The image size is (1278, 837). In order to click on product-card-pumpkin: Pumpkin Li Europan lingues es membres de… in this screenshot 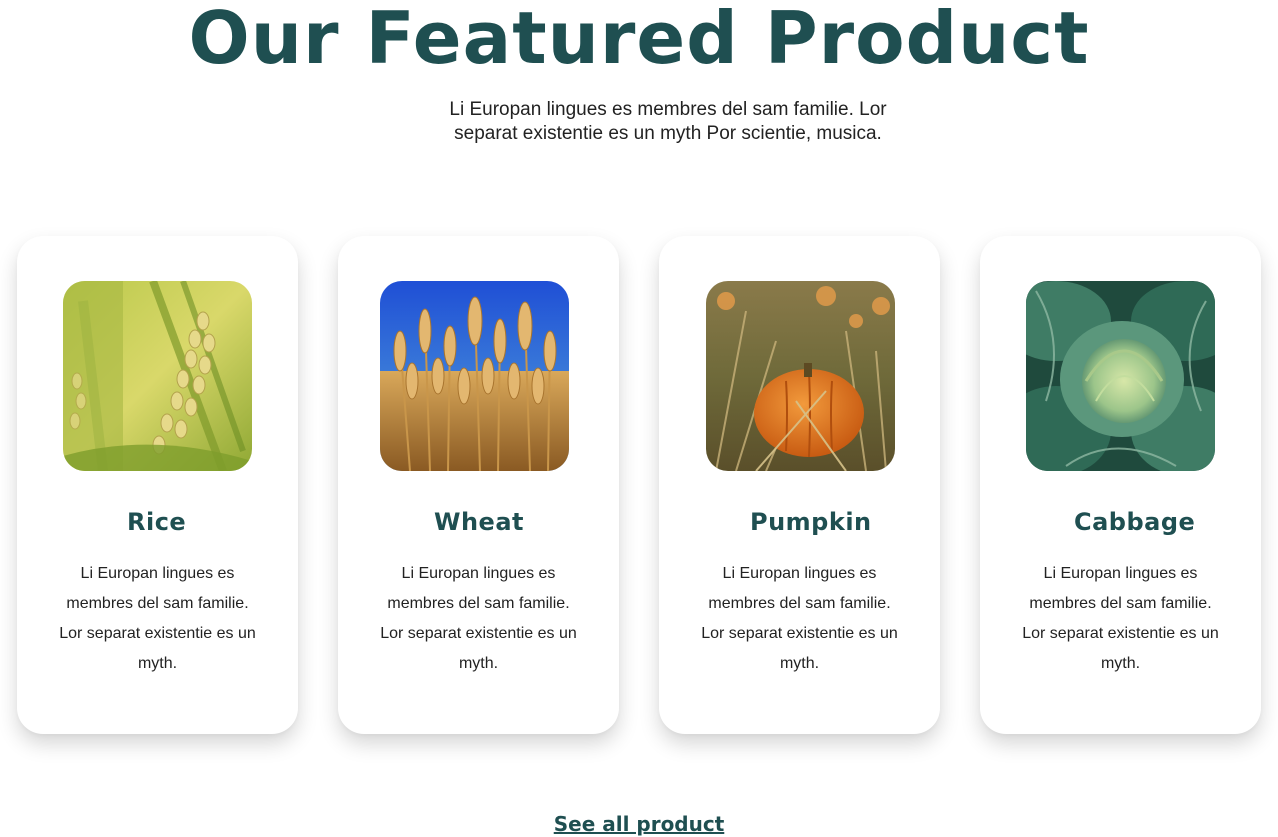, I will do `click(799, 485)`.